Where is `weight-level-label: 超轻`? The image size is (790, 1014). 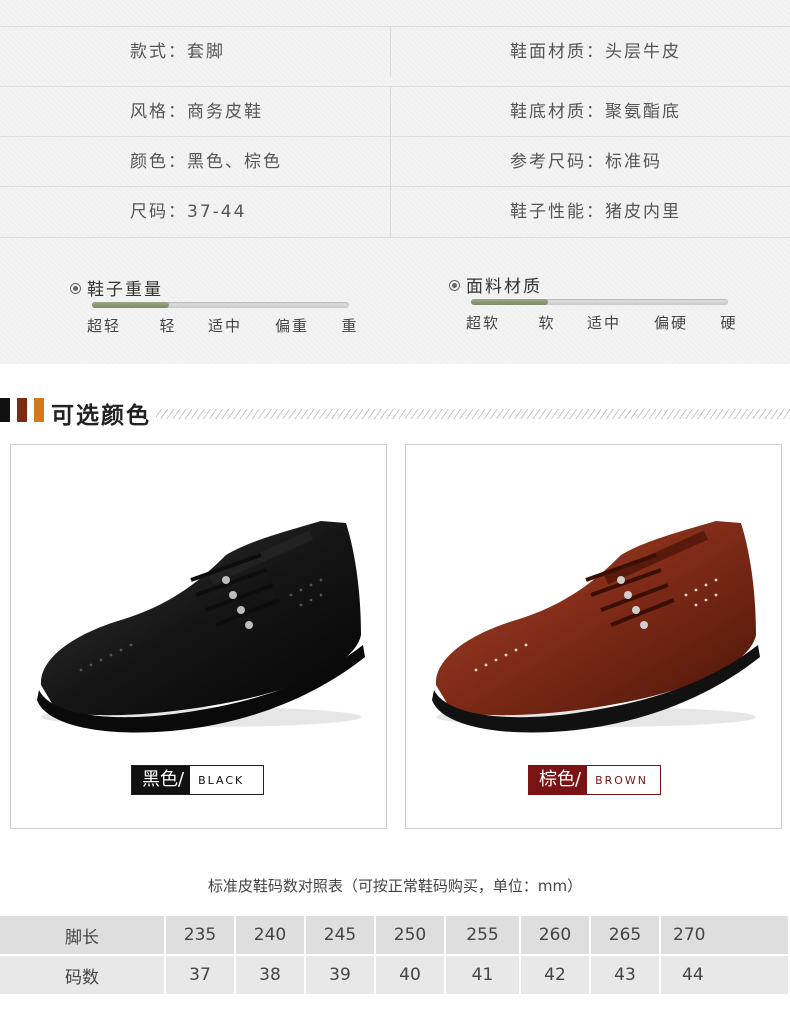
weight-level-label: 超轻 is located at coordinates (104, 326).